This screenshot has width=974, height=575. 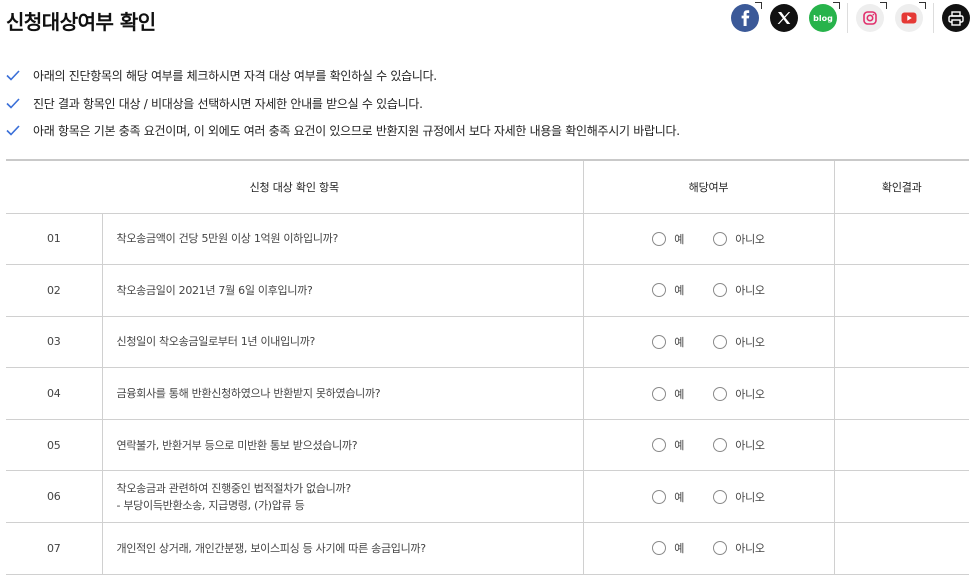 I want to click on question-text: 착오송금액이 건당 5만원 이상 1억원 이하입니까?, so click(x=227, y=239).